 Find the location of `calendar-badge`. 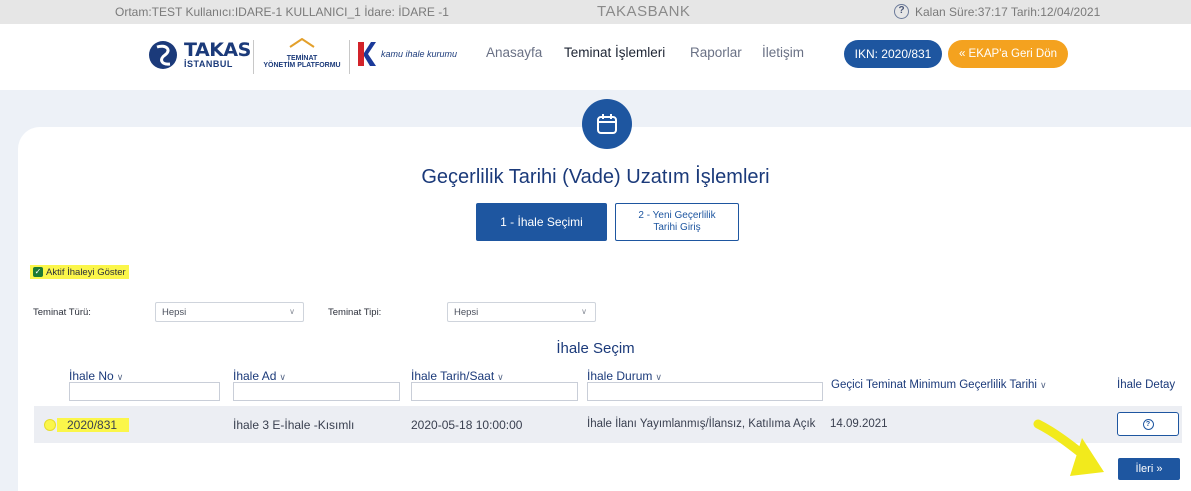

calendar-badge is located at coordinates (607, 124).